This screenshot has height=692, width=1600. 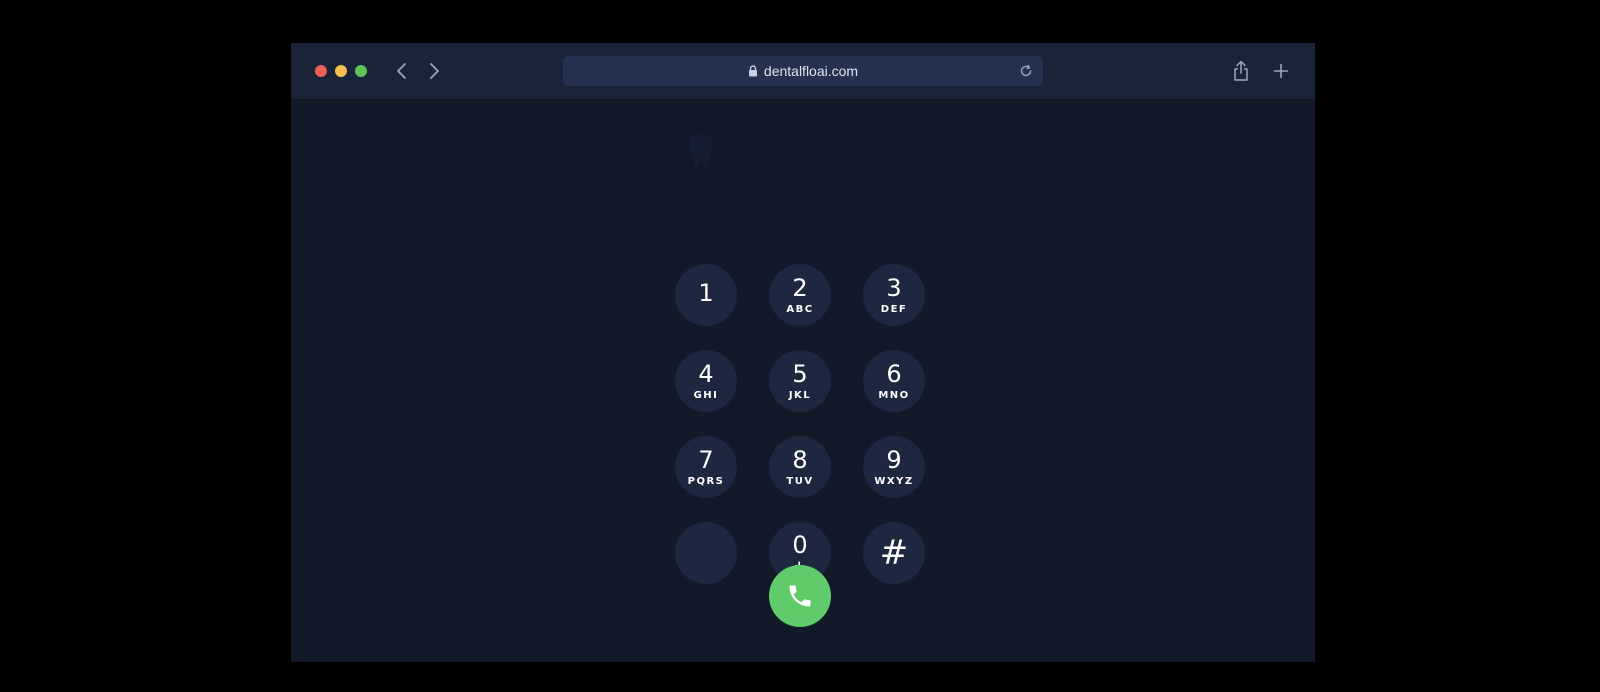 What do you see at coordinates (800, 287) in the screenshot?
I see `key-digit: 2` at bounding box center [800, 287].